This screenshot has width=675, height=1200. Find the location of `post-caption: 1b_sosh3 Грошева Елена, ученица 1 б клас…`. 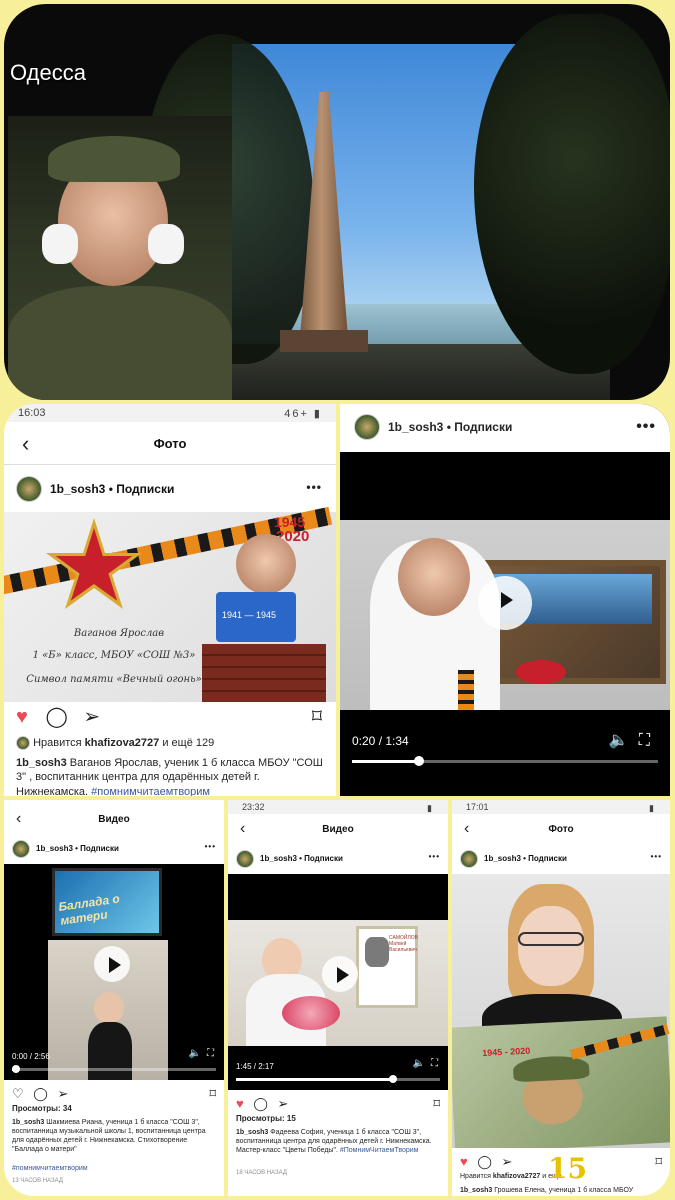

post-caption: 1b_sosh3 Грошева Елена, ученица 1 б клас… is located at coordinates (560, 1190).